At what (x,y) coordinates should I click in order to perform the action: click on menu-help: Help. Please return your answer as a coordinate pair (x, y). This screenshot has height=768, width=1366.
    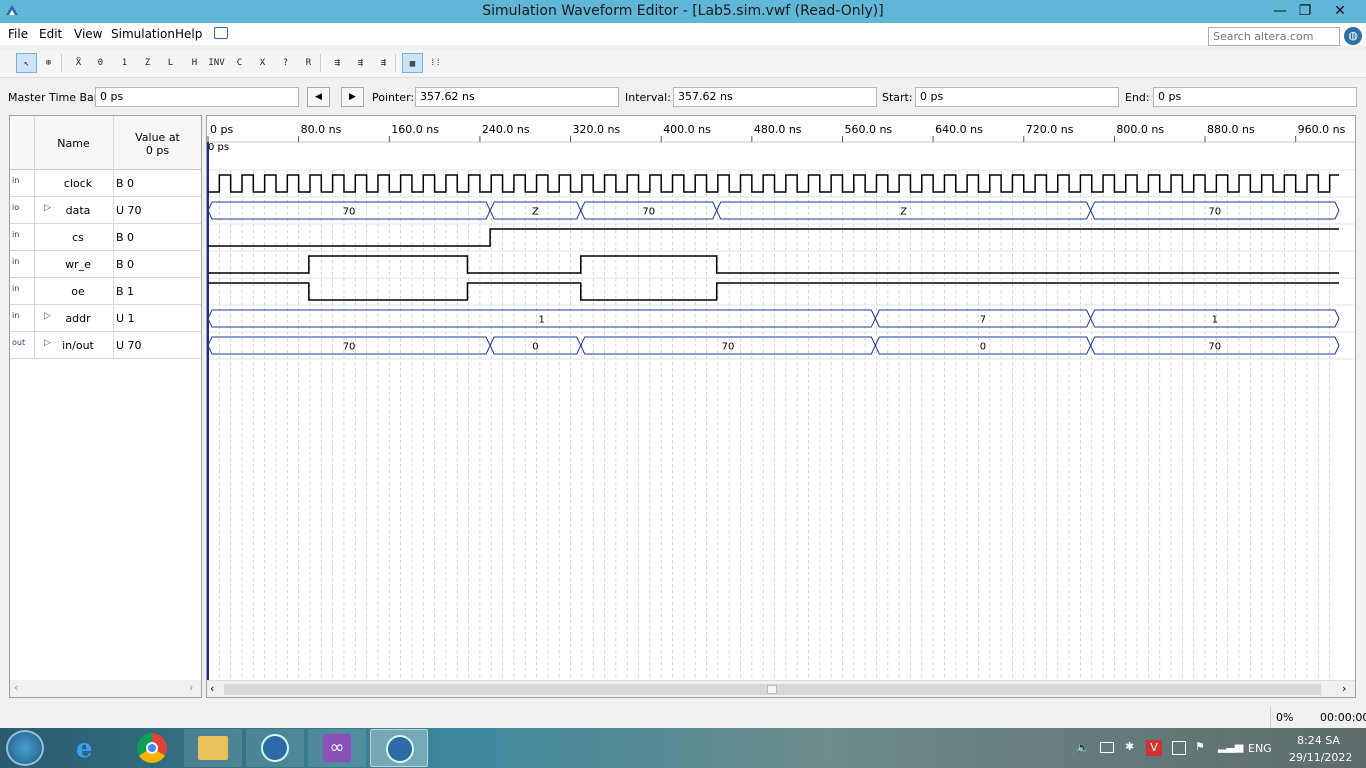
    Looking at the image, I should click on (188, 34).